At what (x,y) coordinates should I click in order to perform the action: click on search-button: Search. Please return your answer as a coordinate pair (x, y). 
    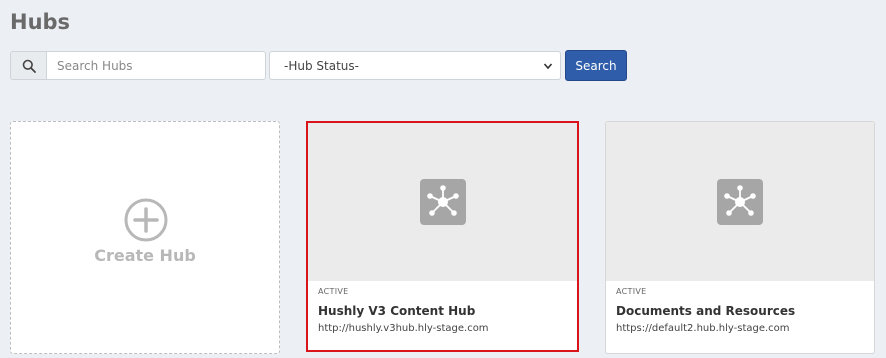
    Looking at the image, I should click on (596, 65).